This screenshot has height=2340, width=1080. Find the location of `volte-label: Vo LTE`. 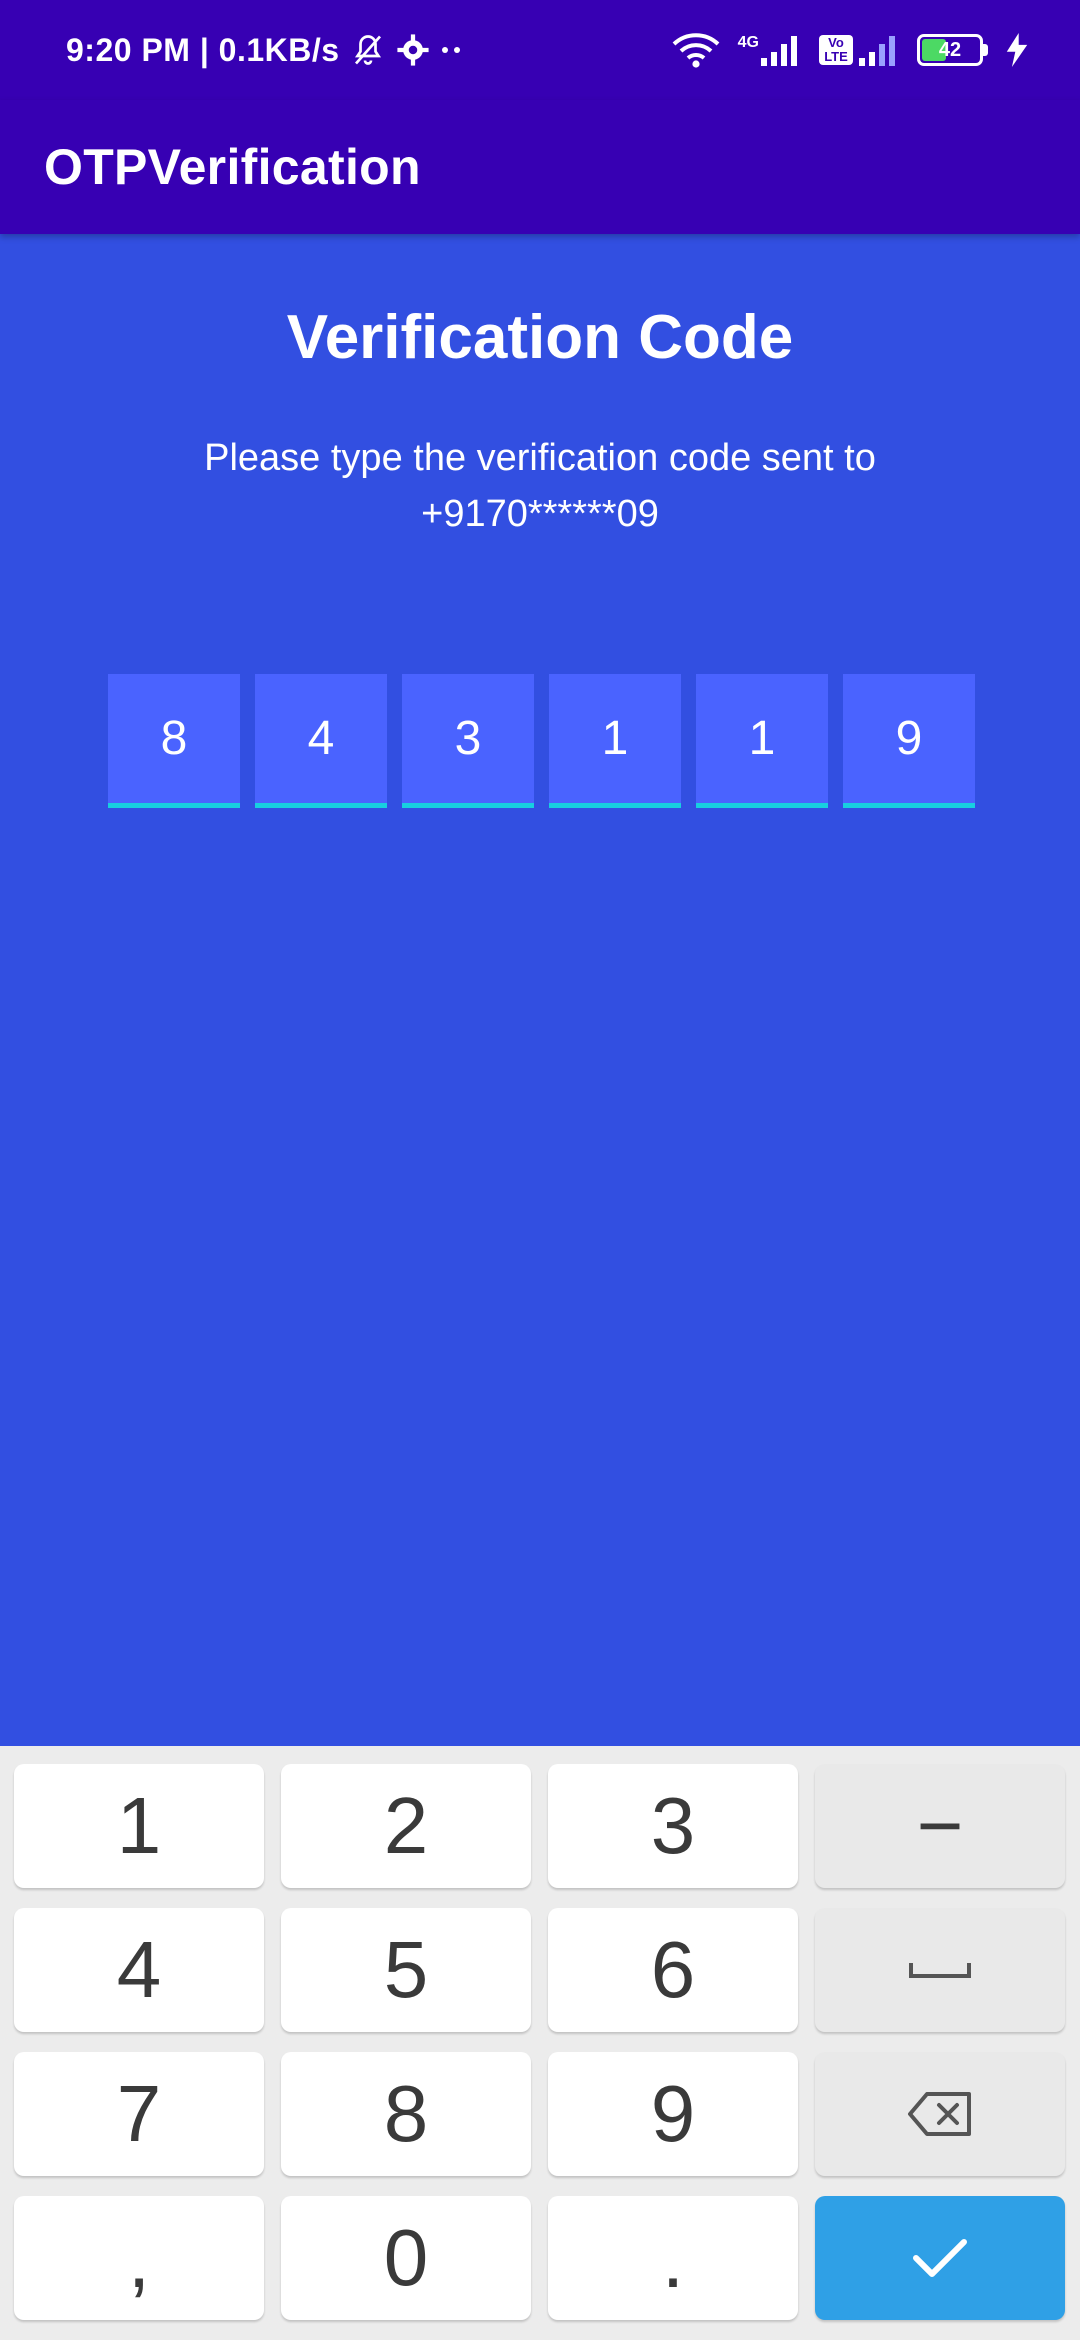

volte-label: Vo LTE is located at coordinates (836, 50).